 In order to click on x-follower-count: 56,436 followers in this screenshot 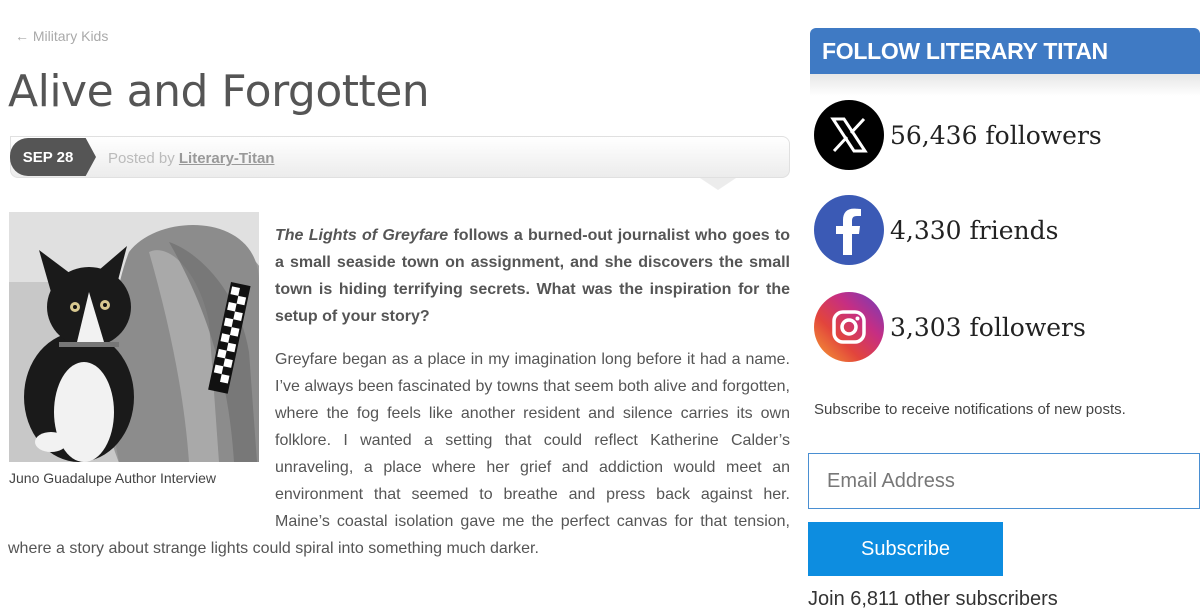, I will do `click(996, 135)`.